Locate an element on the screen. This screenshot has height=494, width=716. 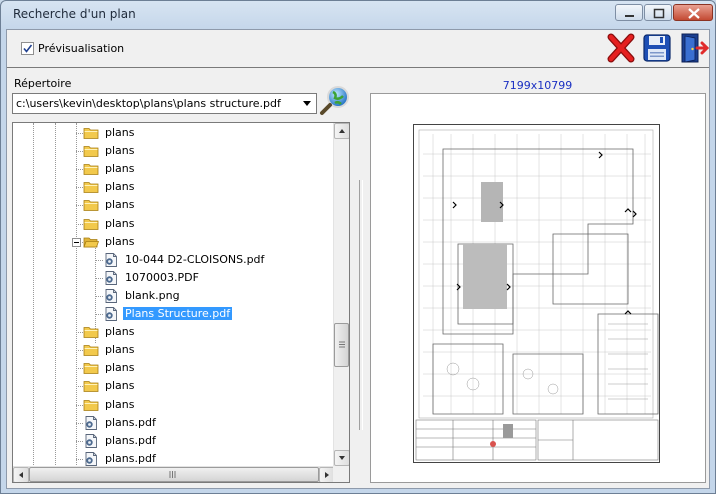
red-x-icon is located at coordinates (621, 48).